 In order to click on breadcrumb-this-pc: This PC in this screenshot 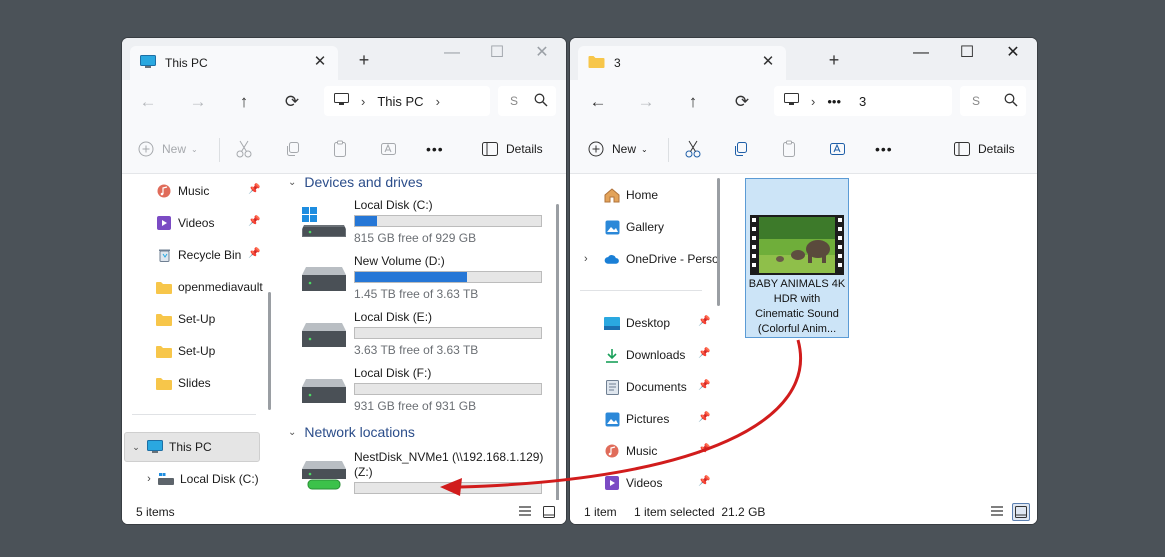, I will do `click(400, 101)`.